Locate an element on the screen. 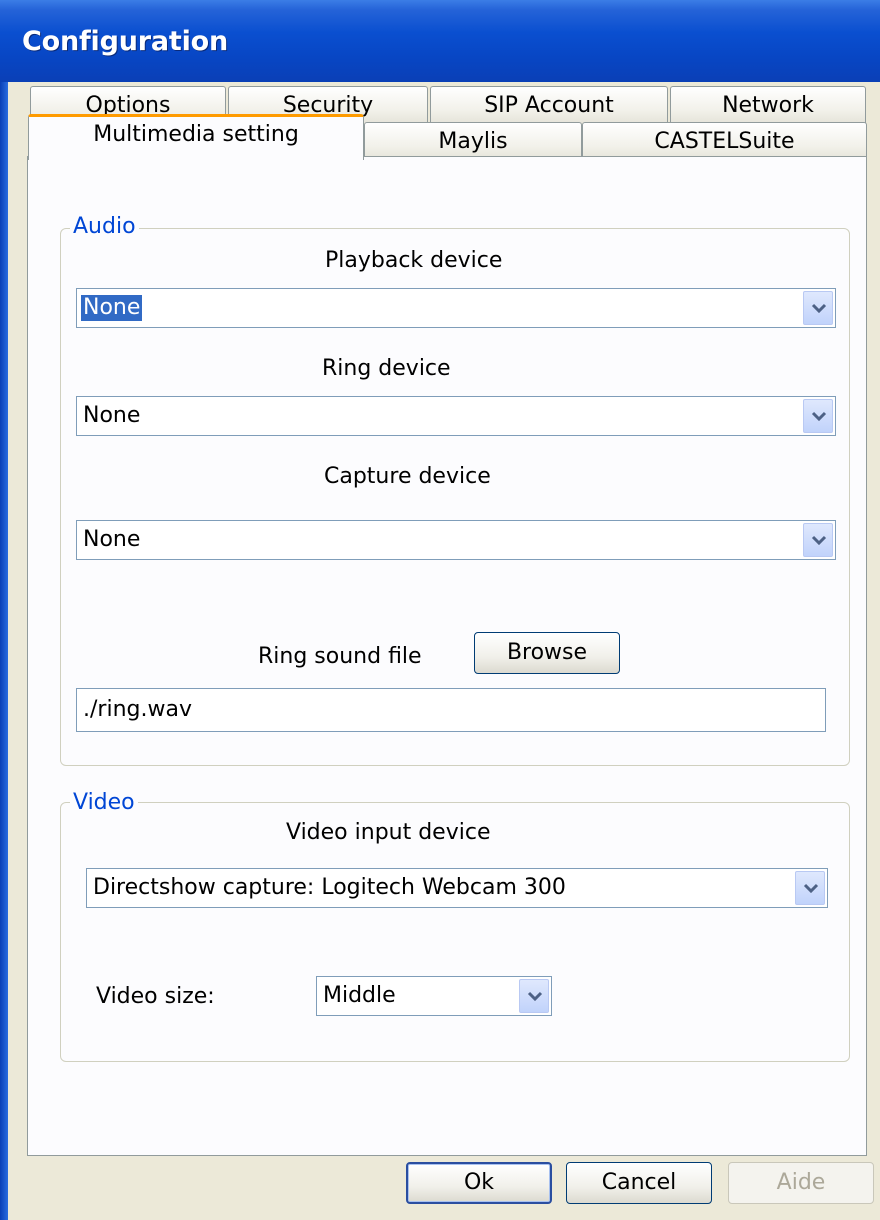 The image size is (880, 1220). browse-button: Browse is located at coordinates (547, 653).